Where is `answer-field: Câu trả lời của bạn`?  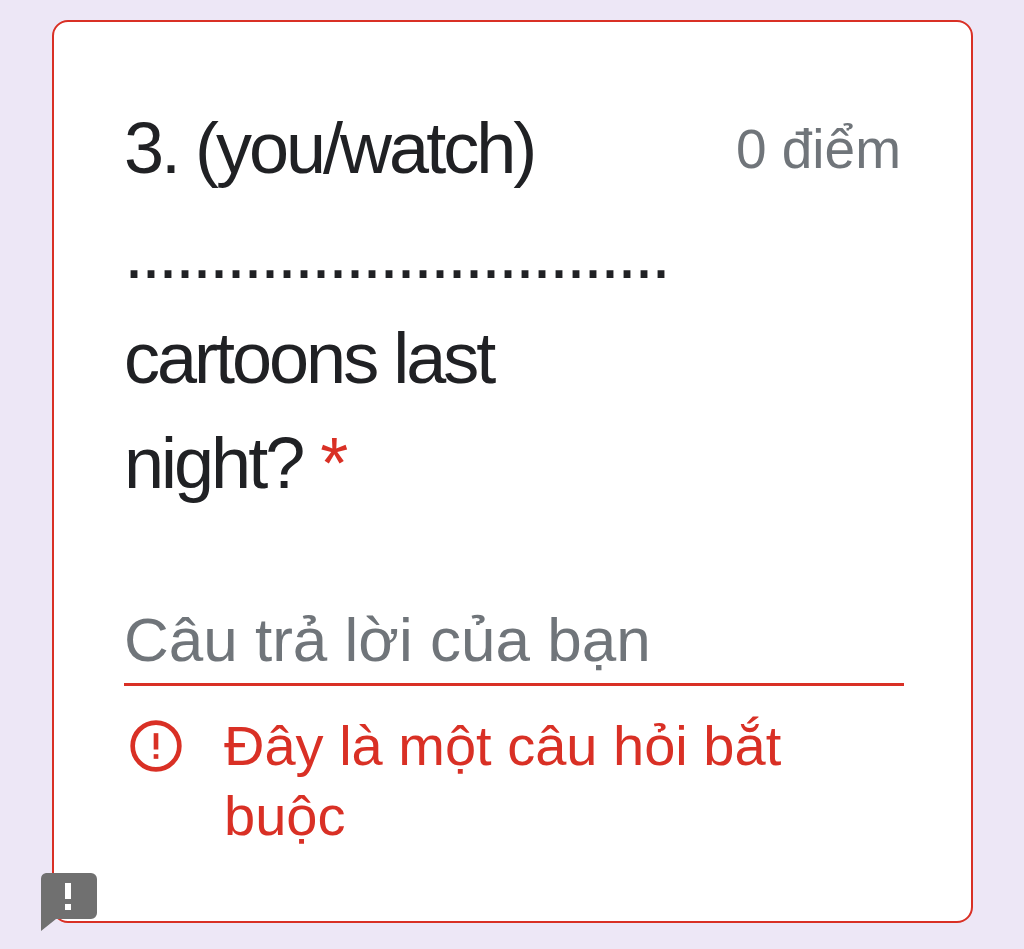
answer-field: Câu trả lời của bạn is located at coordinates (514, 636).